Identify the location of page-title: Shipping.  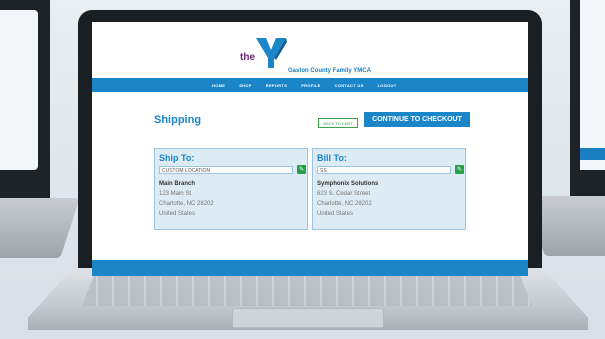
(178, 120).